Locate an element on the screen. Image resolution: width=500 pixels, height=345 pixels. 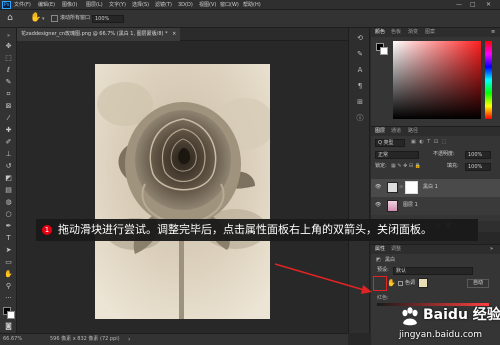
annotation-arrow is located at coordinates (323, 278).